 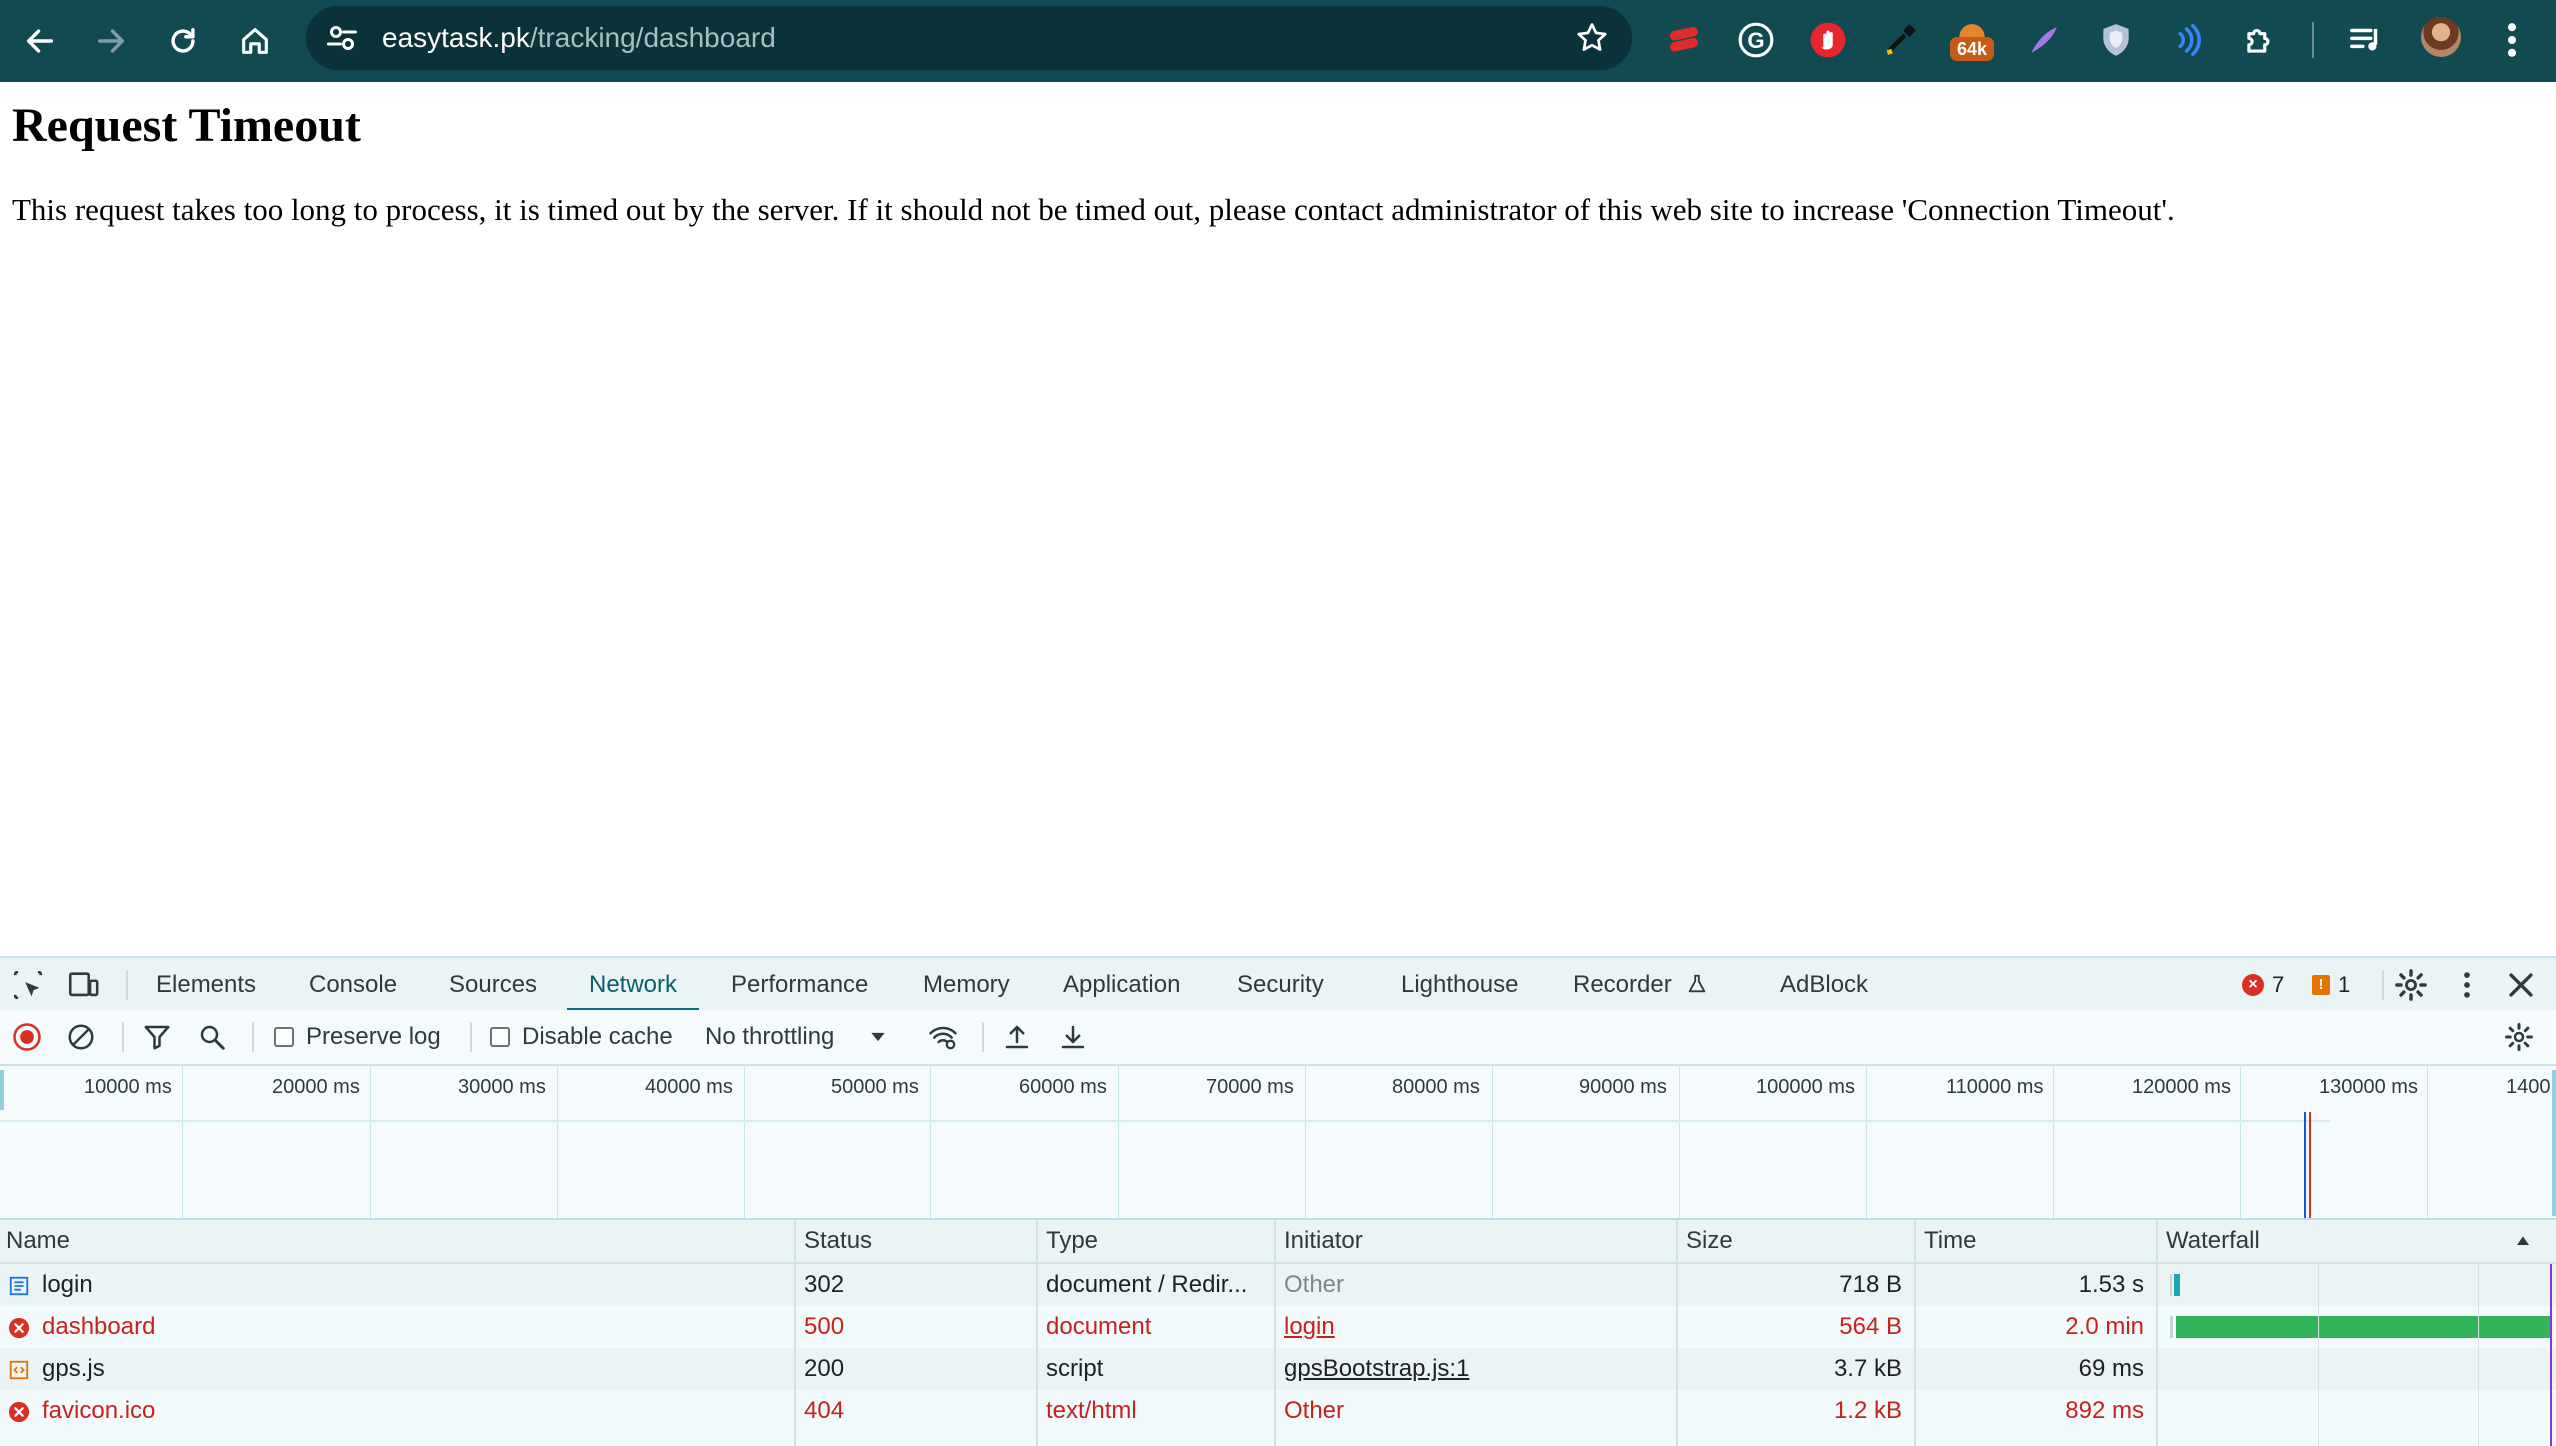 I want to click on request-size: 3.7 kB, so click(x=1867, y=1368).